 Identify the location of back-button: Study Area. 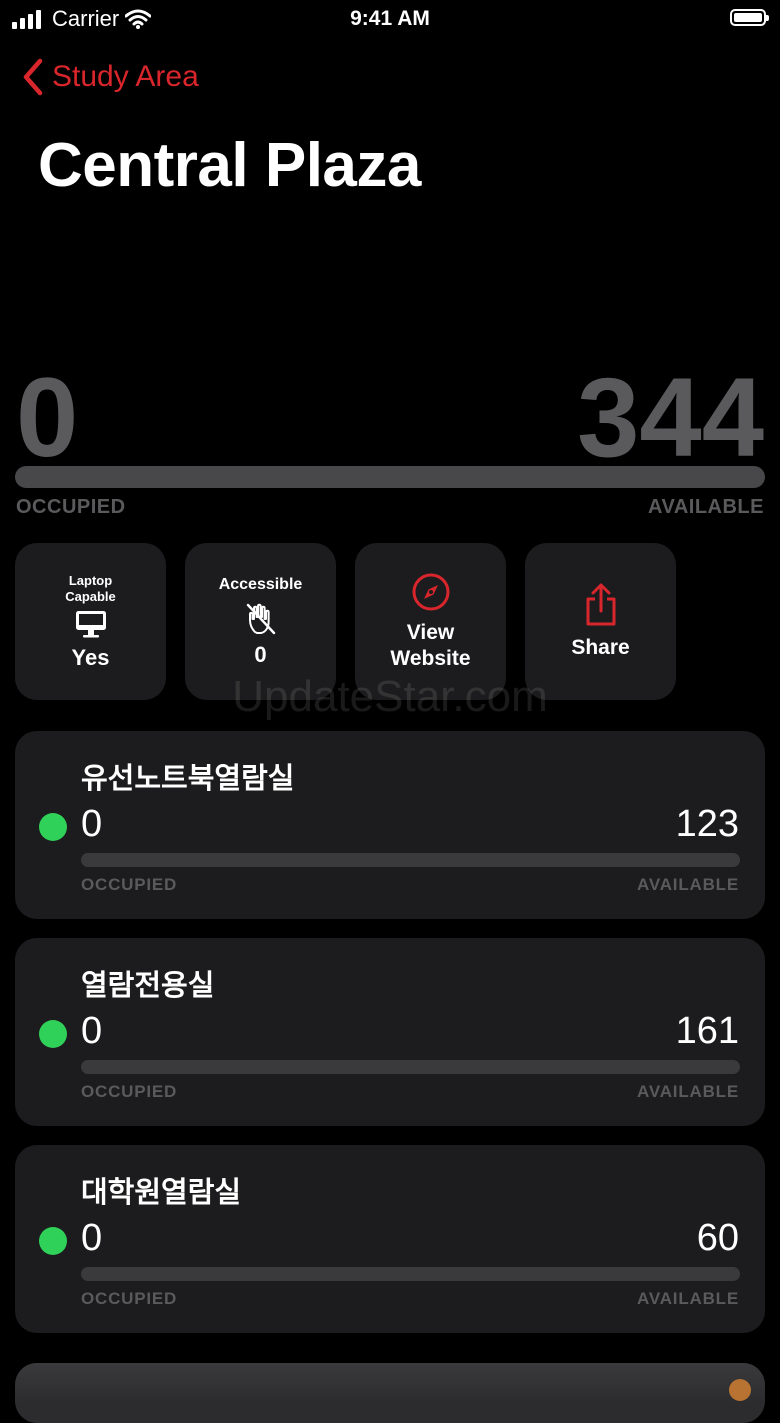
(110, 77).